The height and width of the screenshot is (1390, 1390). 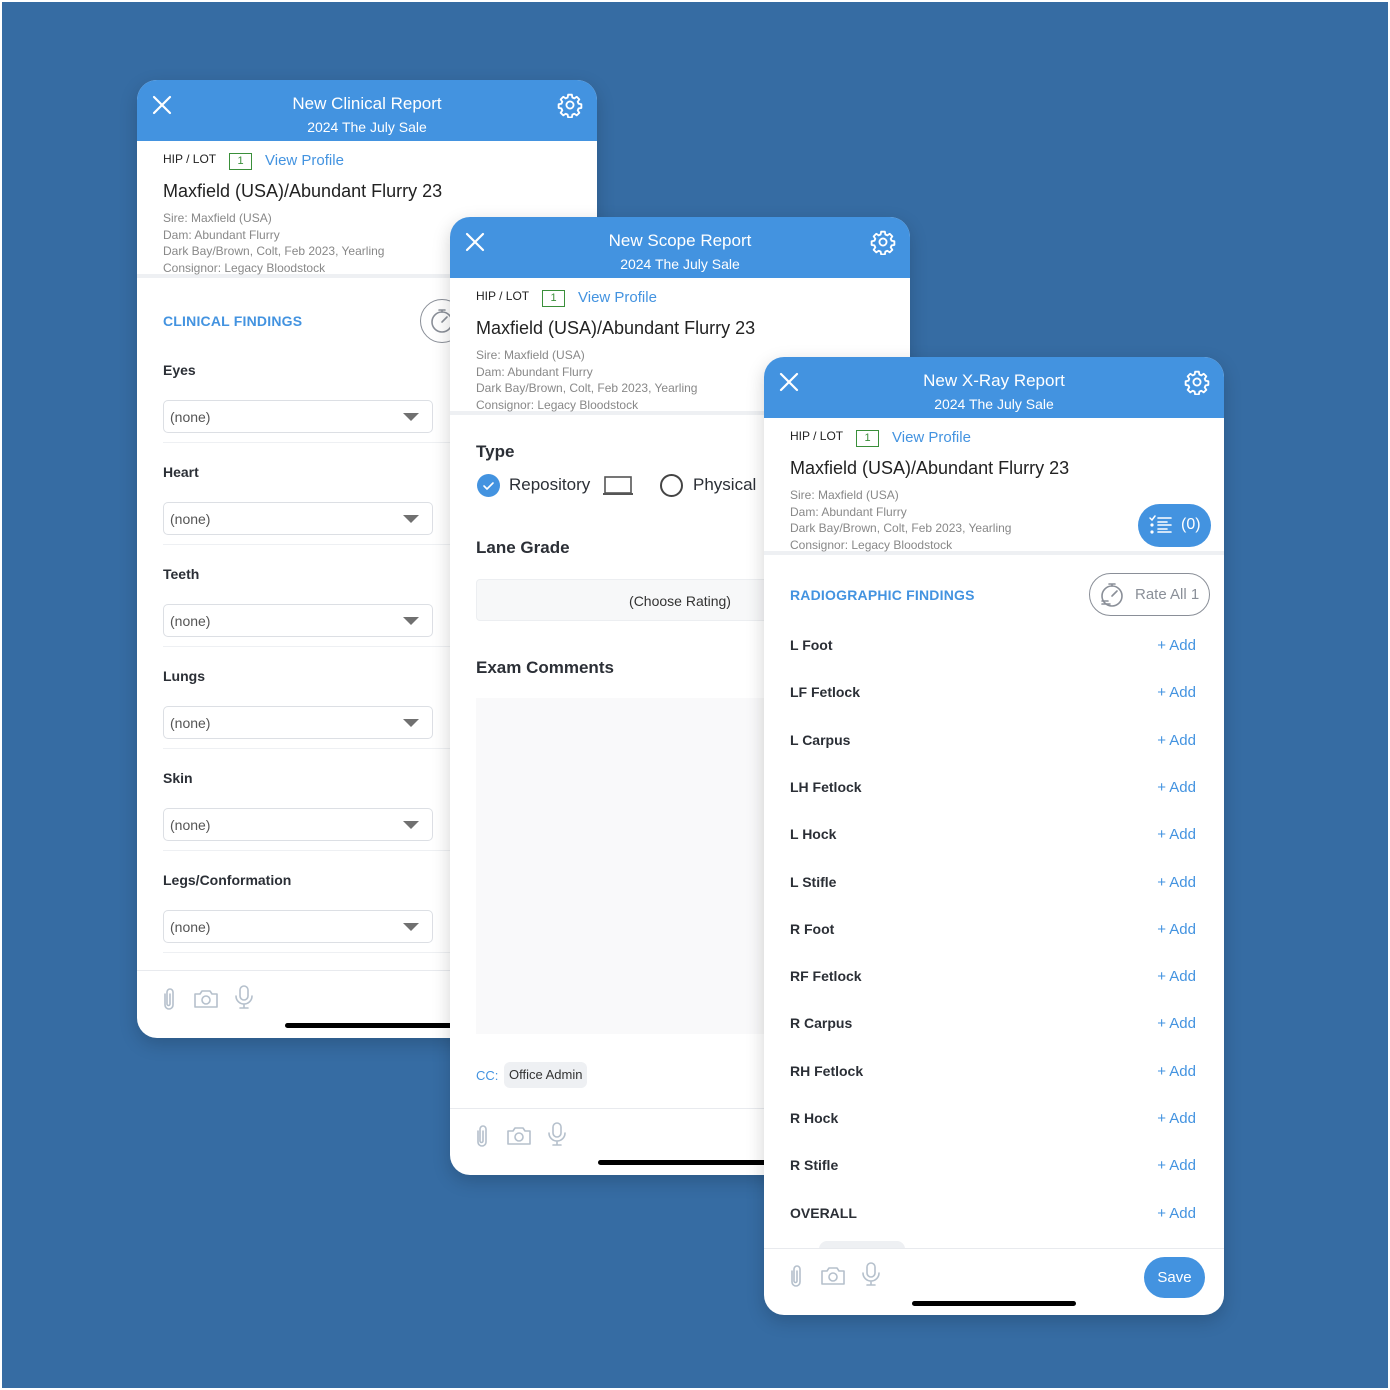 What do you see at coordinates (993, 1122) in the screenshot?
I see `finding-row: R Hock + Add` at bounding box center [993, 1122].